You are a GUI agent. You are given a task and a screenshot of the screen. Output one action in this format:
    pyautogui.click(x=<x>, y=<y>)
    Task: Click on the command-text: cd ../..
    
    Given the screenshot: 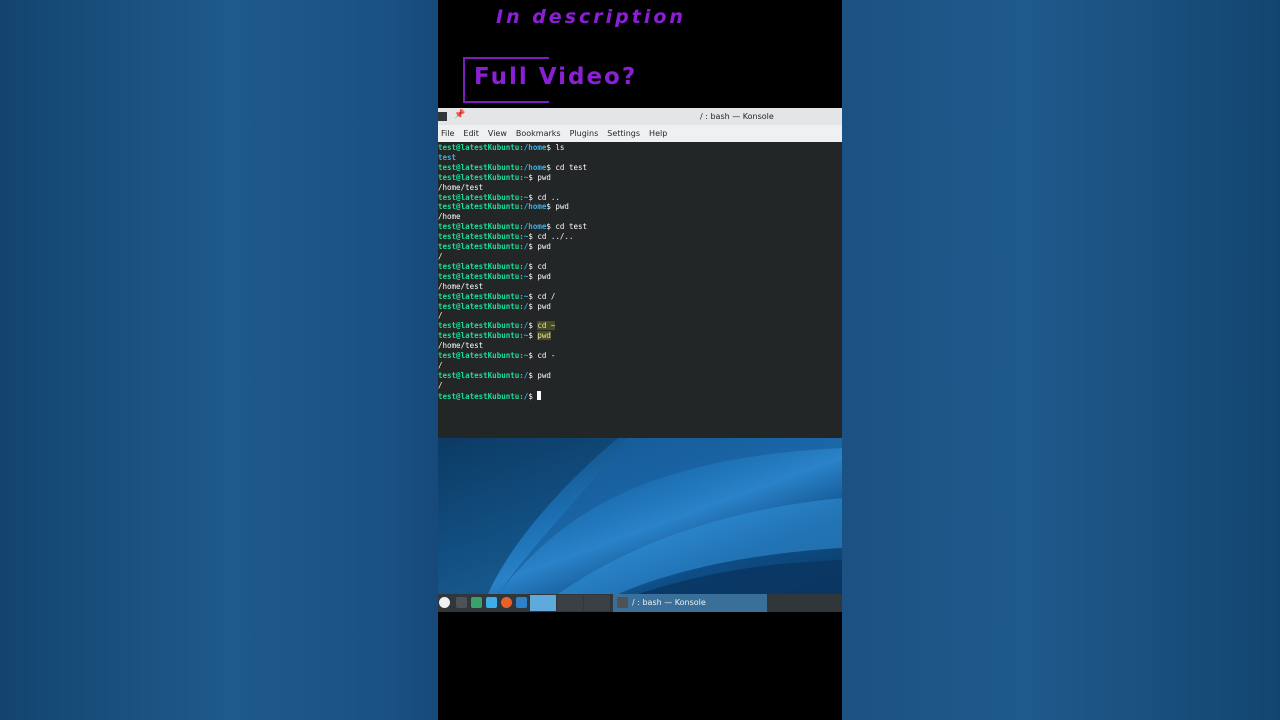 What is the action you would take?
    pyautogui.click(x=555, y=237)
    